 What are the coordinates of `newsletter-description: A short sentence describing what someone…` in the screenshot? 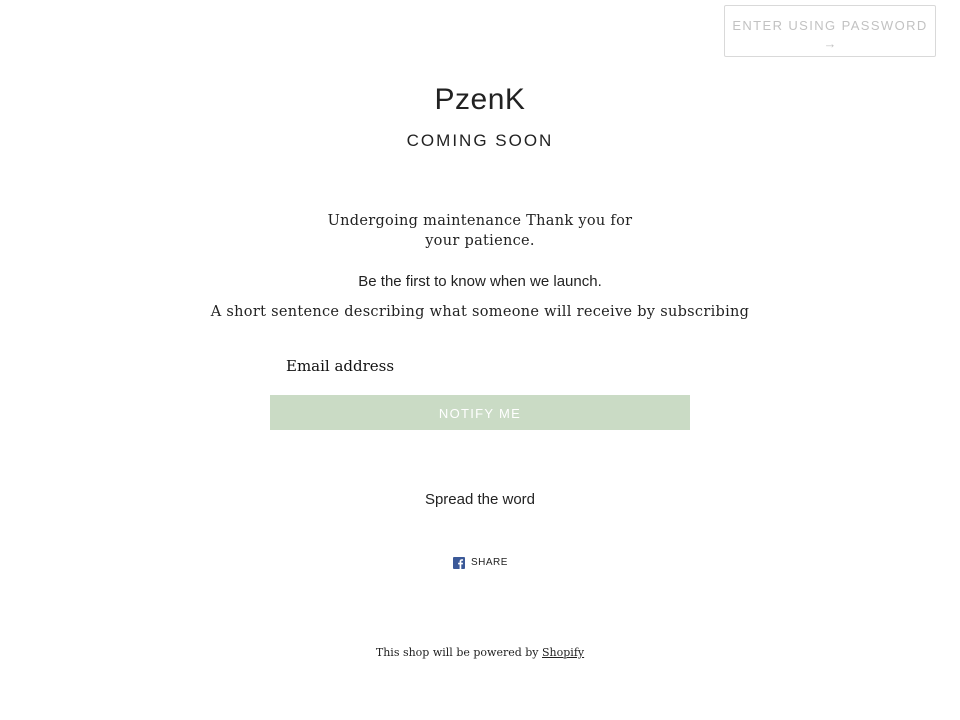 It's located at (480, 312).